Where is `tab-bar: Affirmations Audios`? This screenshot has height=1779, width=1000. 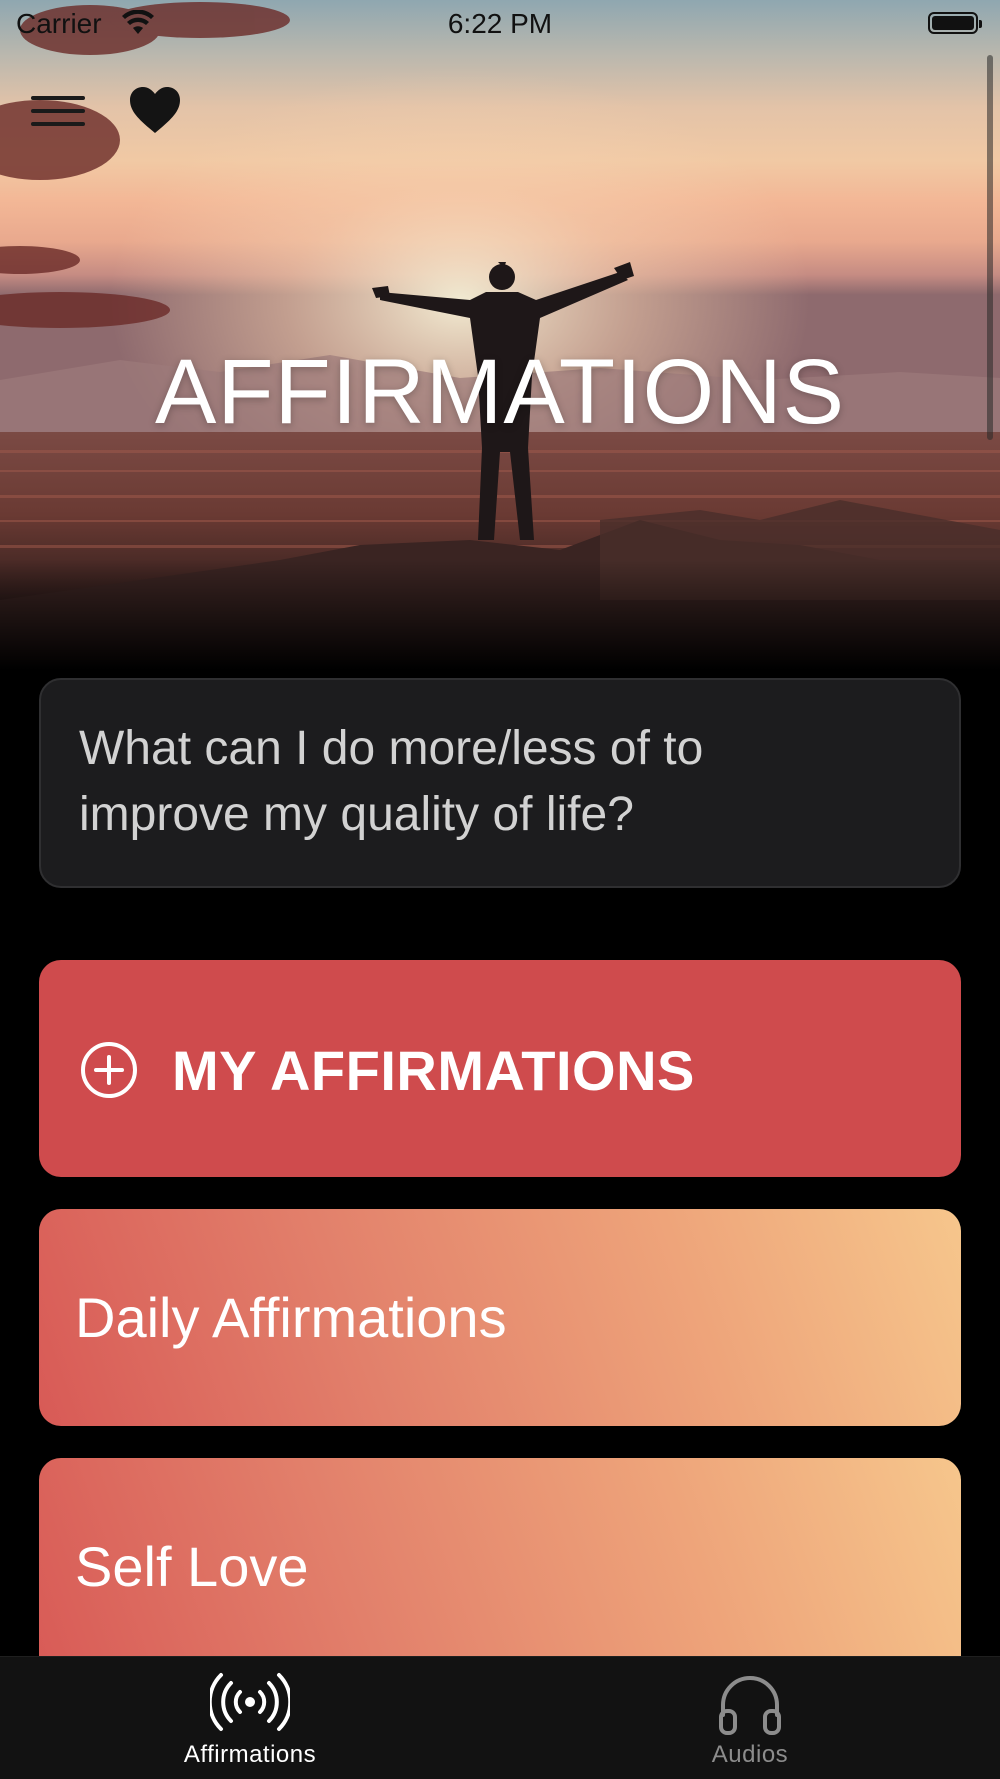 tab-bar: Affirmations Audios is located at coordinates (500, 1717).